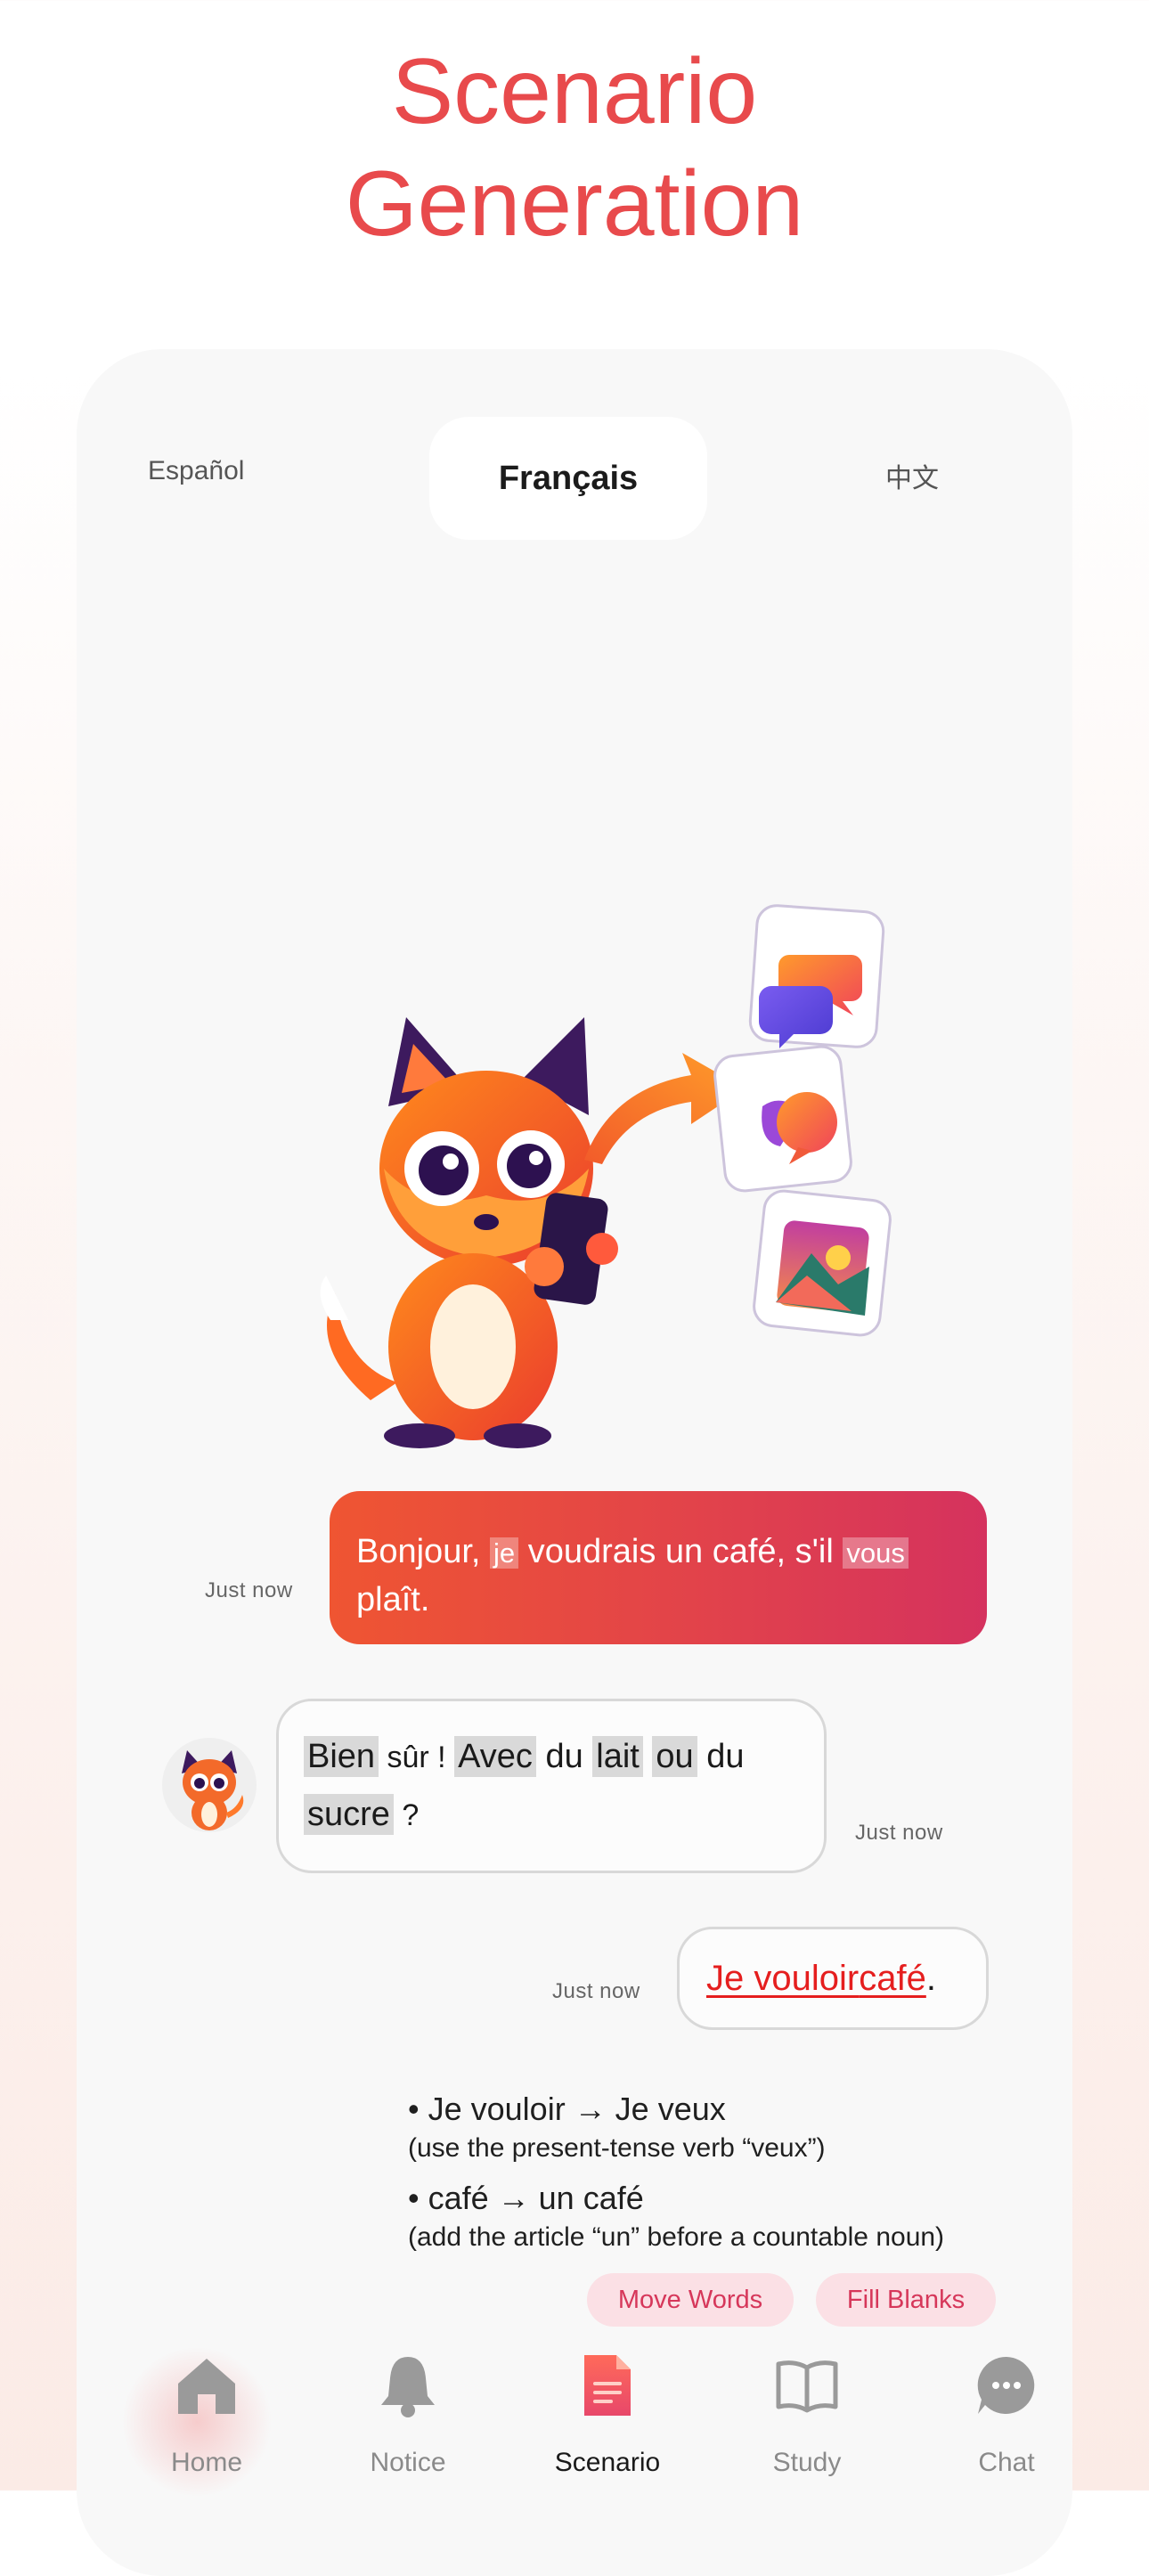 The height and width of the screenshot is (2576, 1149). I want to click on highlighted-word: sucre, so click(349, 1814).